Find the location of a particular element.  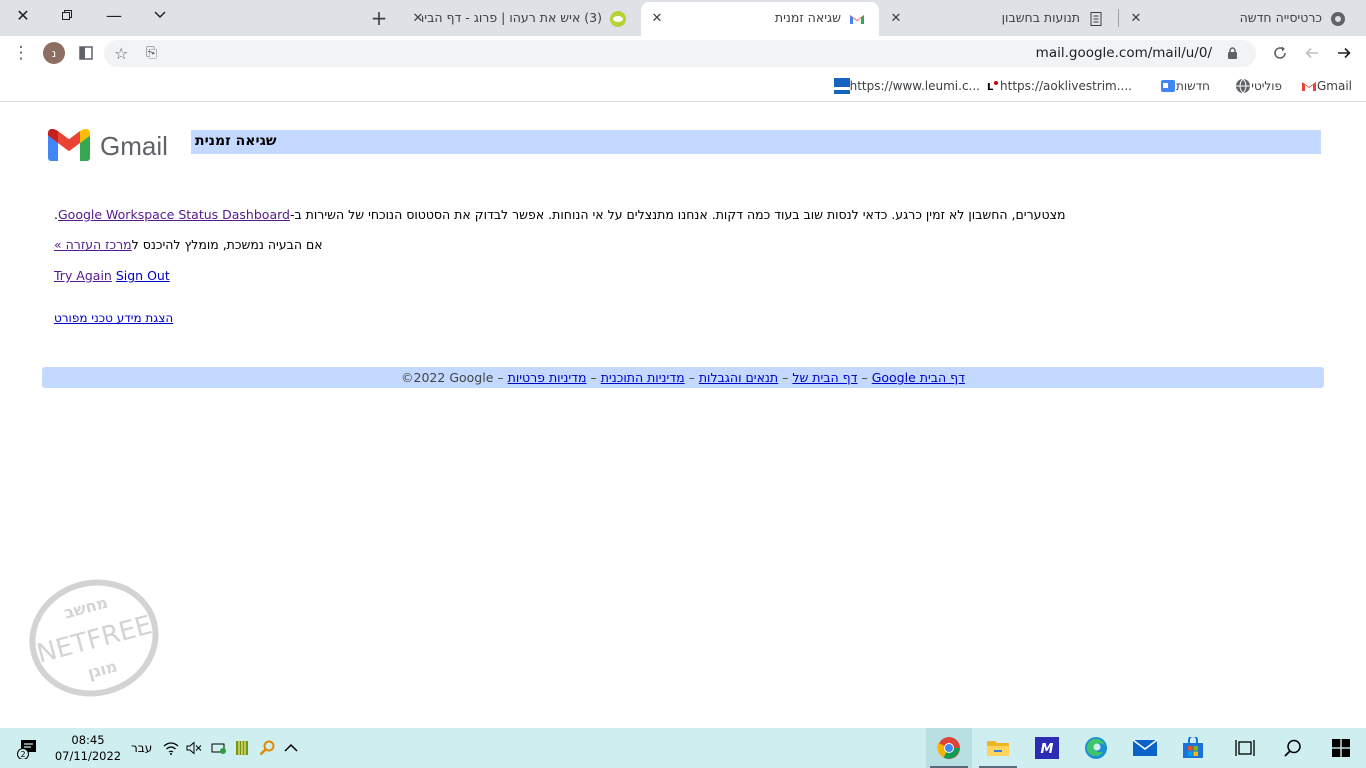

close-window-button: ✕ is located at coordinates (23, 15).